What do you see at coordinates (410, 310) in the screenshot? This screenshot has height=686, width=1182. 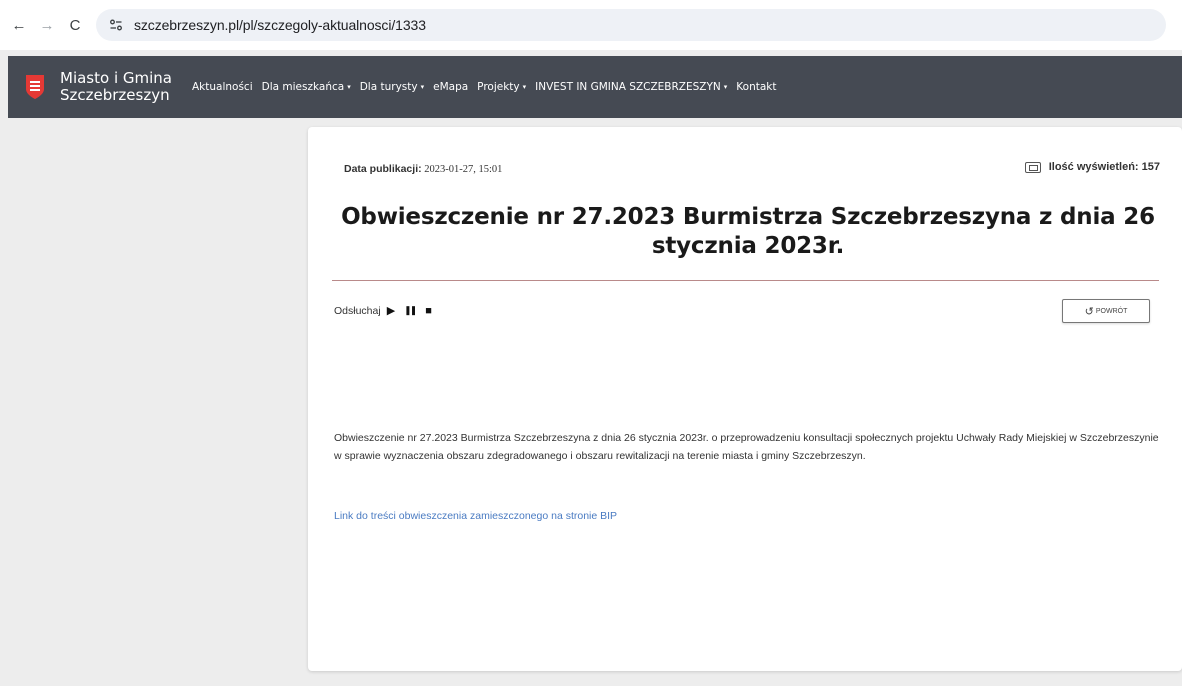 I see `pause-icon: ❚❚` at bounding box center [410, 310].